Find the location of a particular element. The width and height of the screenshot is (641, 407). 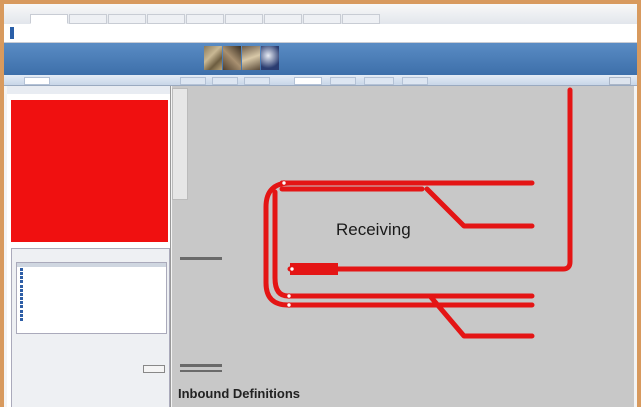

top-nav is located at coordinates (205, 19).